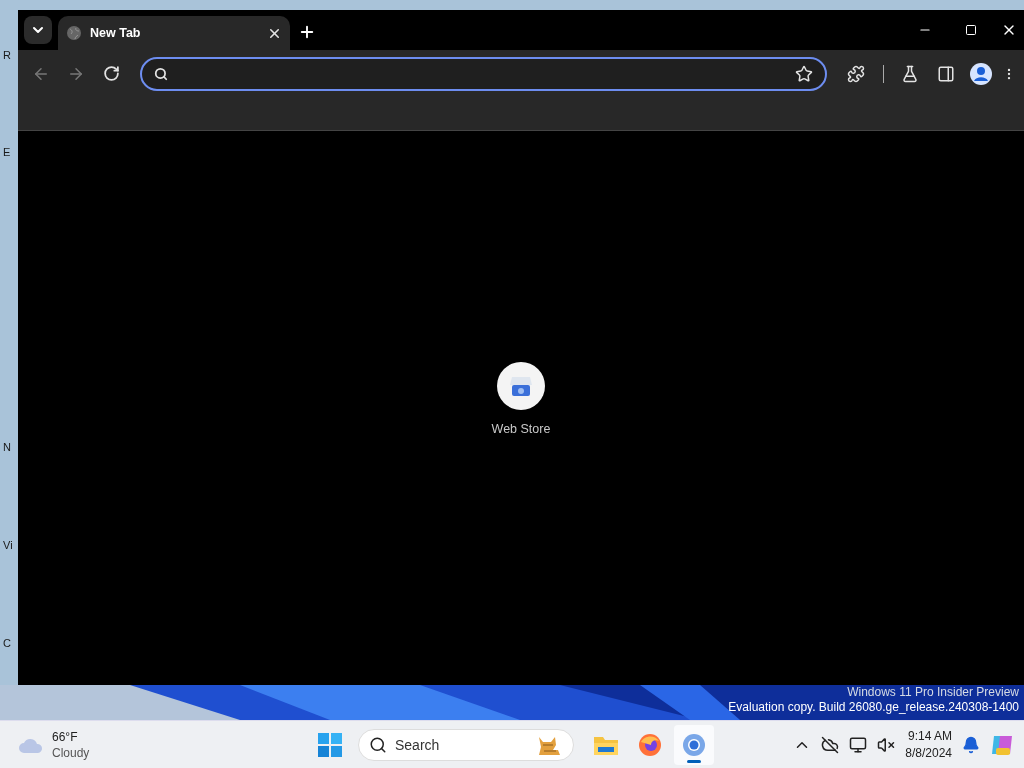 The height and width of the screenshot is (768, 1024). What do you see at coordinates (929, 736) in the screenshot?
I see `clock-time: 9:14 AM` at bounding box center [929, 736].